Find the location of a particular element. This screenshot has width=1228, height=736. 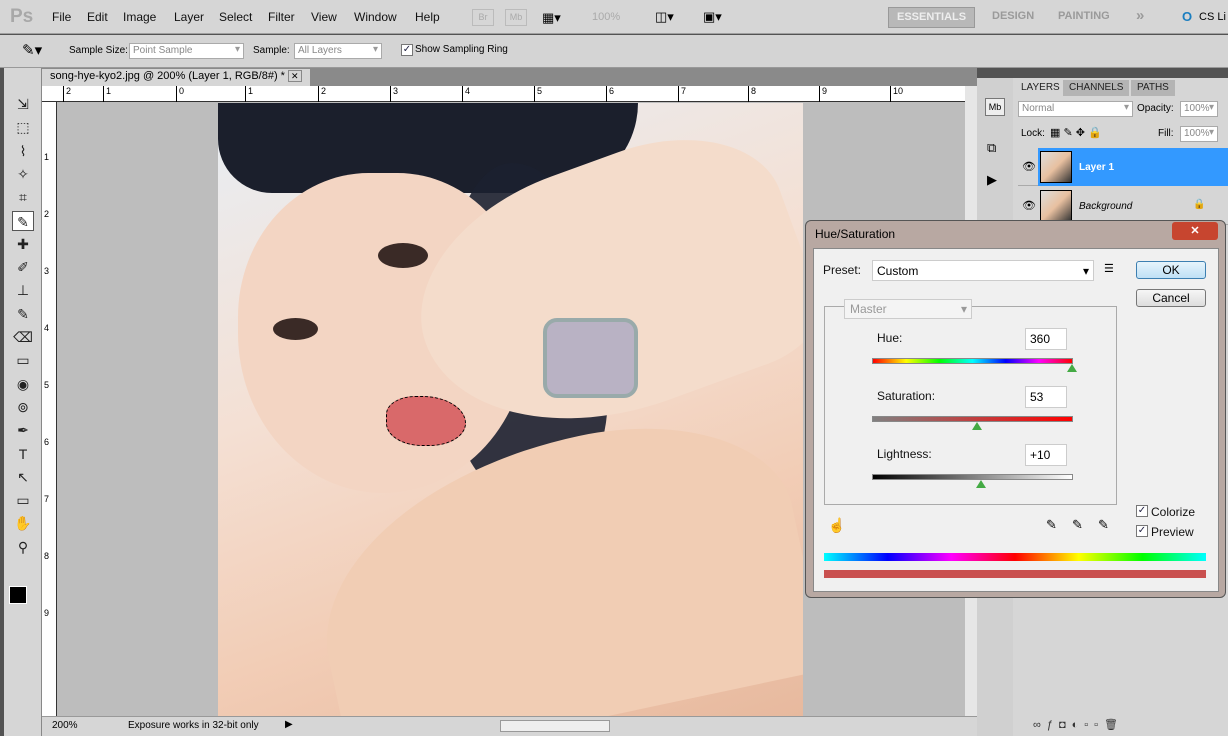

cancel-button: Cancel is located at coordinates (1171, 298).